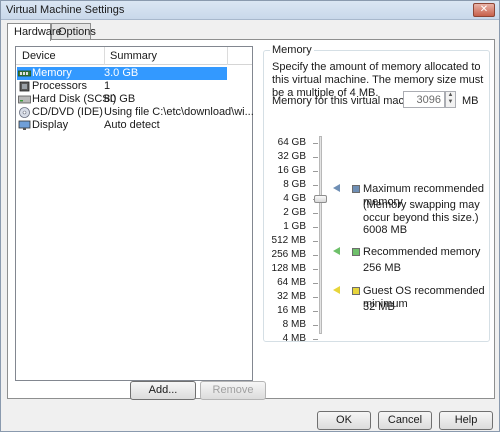 The image size is (500, 432). What do you see at coordinates (385, 230) in the screenshot?
I see `max-recommended-value: 6008 MB` at bounding box center [385, 230].